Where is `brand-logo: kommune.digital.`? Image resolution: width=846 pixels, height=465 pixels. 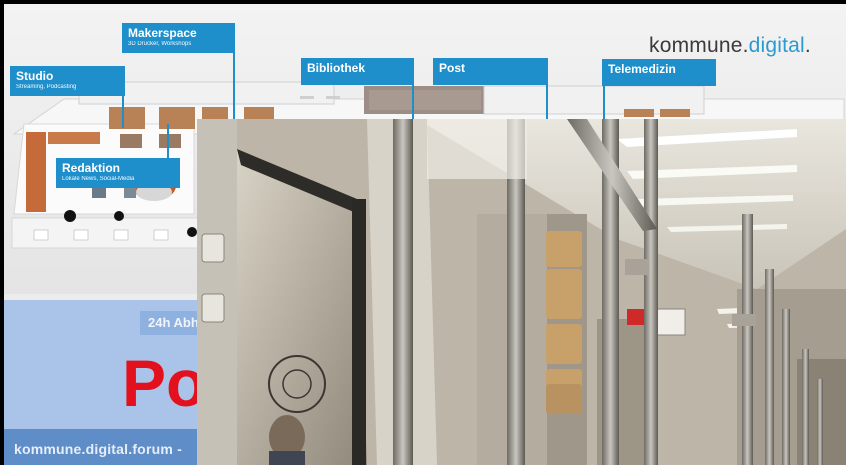 brand-logo: kommune.digital. is located at coordinates (730, 46).